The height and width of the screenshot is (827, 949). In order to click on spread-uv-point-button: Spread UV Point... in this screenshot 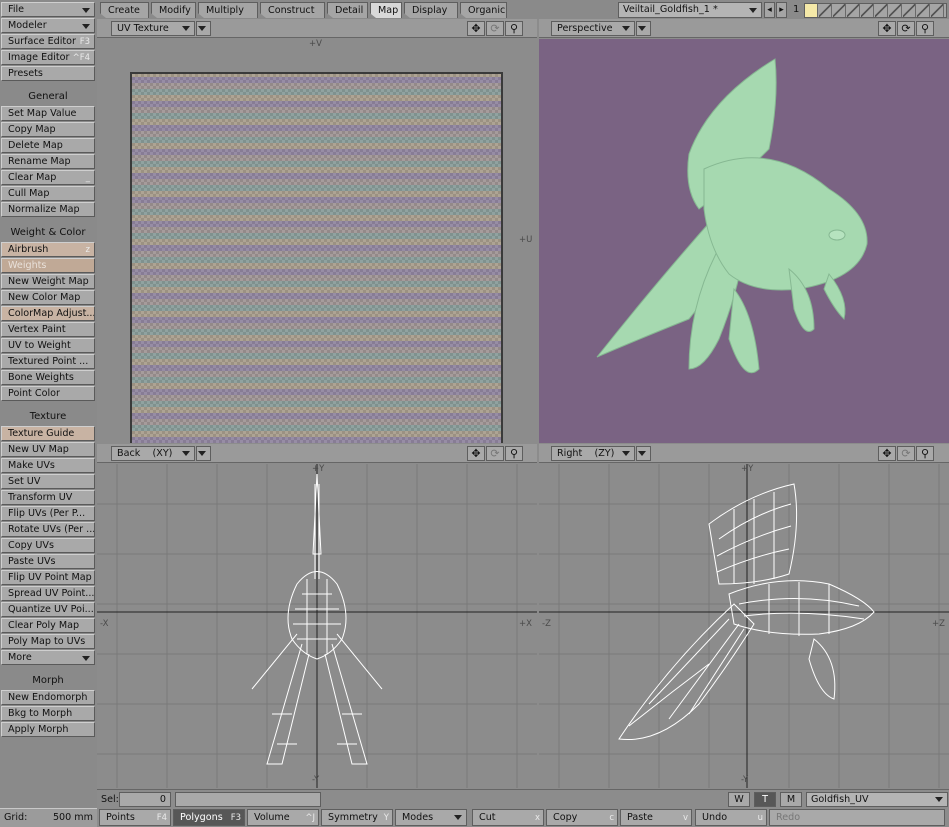, I will do `click(48, 593)`.